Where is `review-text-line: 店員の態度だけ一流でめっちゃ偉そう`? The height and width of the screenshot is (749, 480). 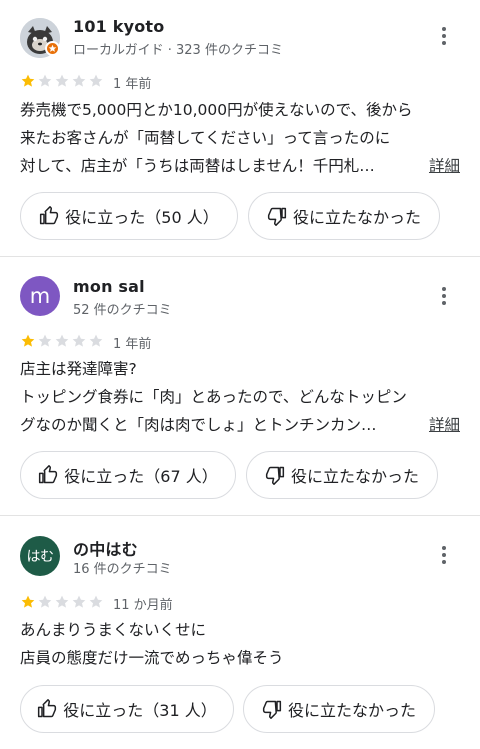 review-text-line: 店員の態度だけ一流でめっちゃ偉そう is located at coordinates (152, 658).